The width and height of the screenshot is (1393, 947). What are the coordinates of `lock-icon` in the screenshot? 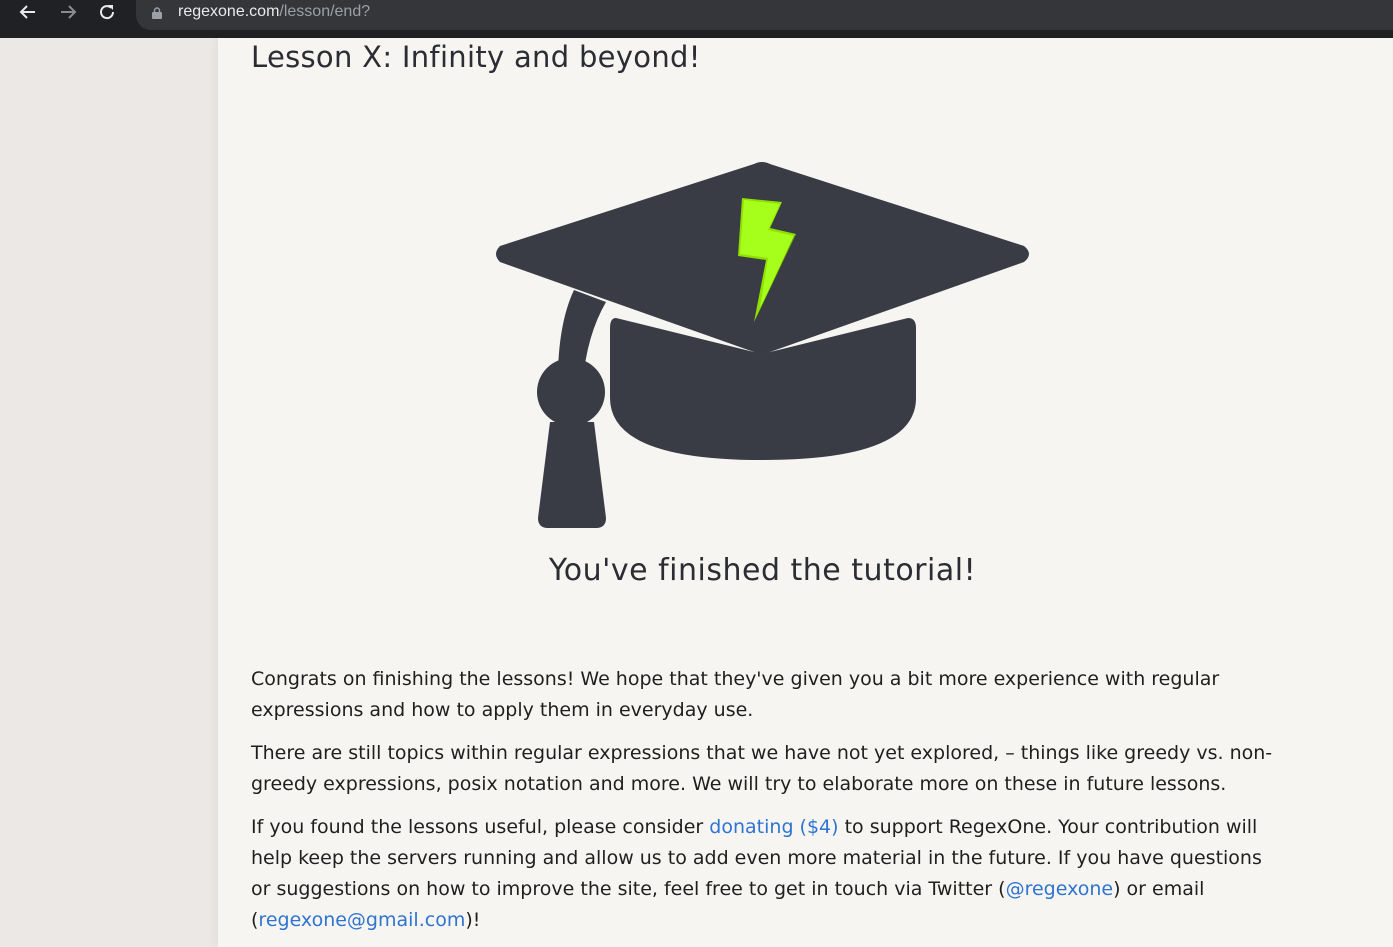 It's located at (157, 13).